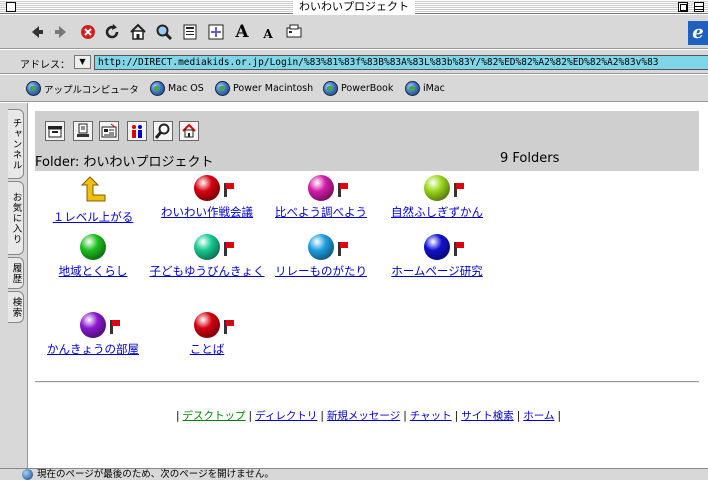  Describe the element at coordinates (214, 416) in the screenshot. I see `footer-link-desktop: デスクトップ` at that location.